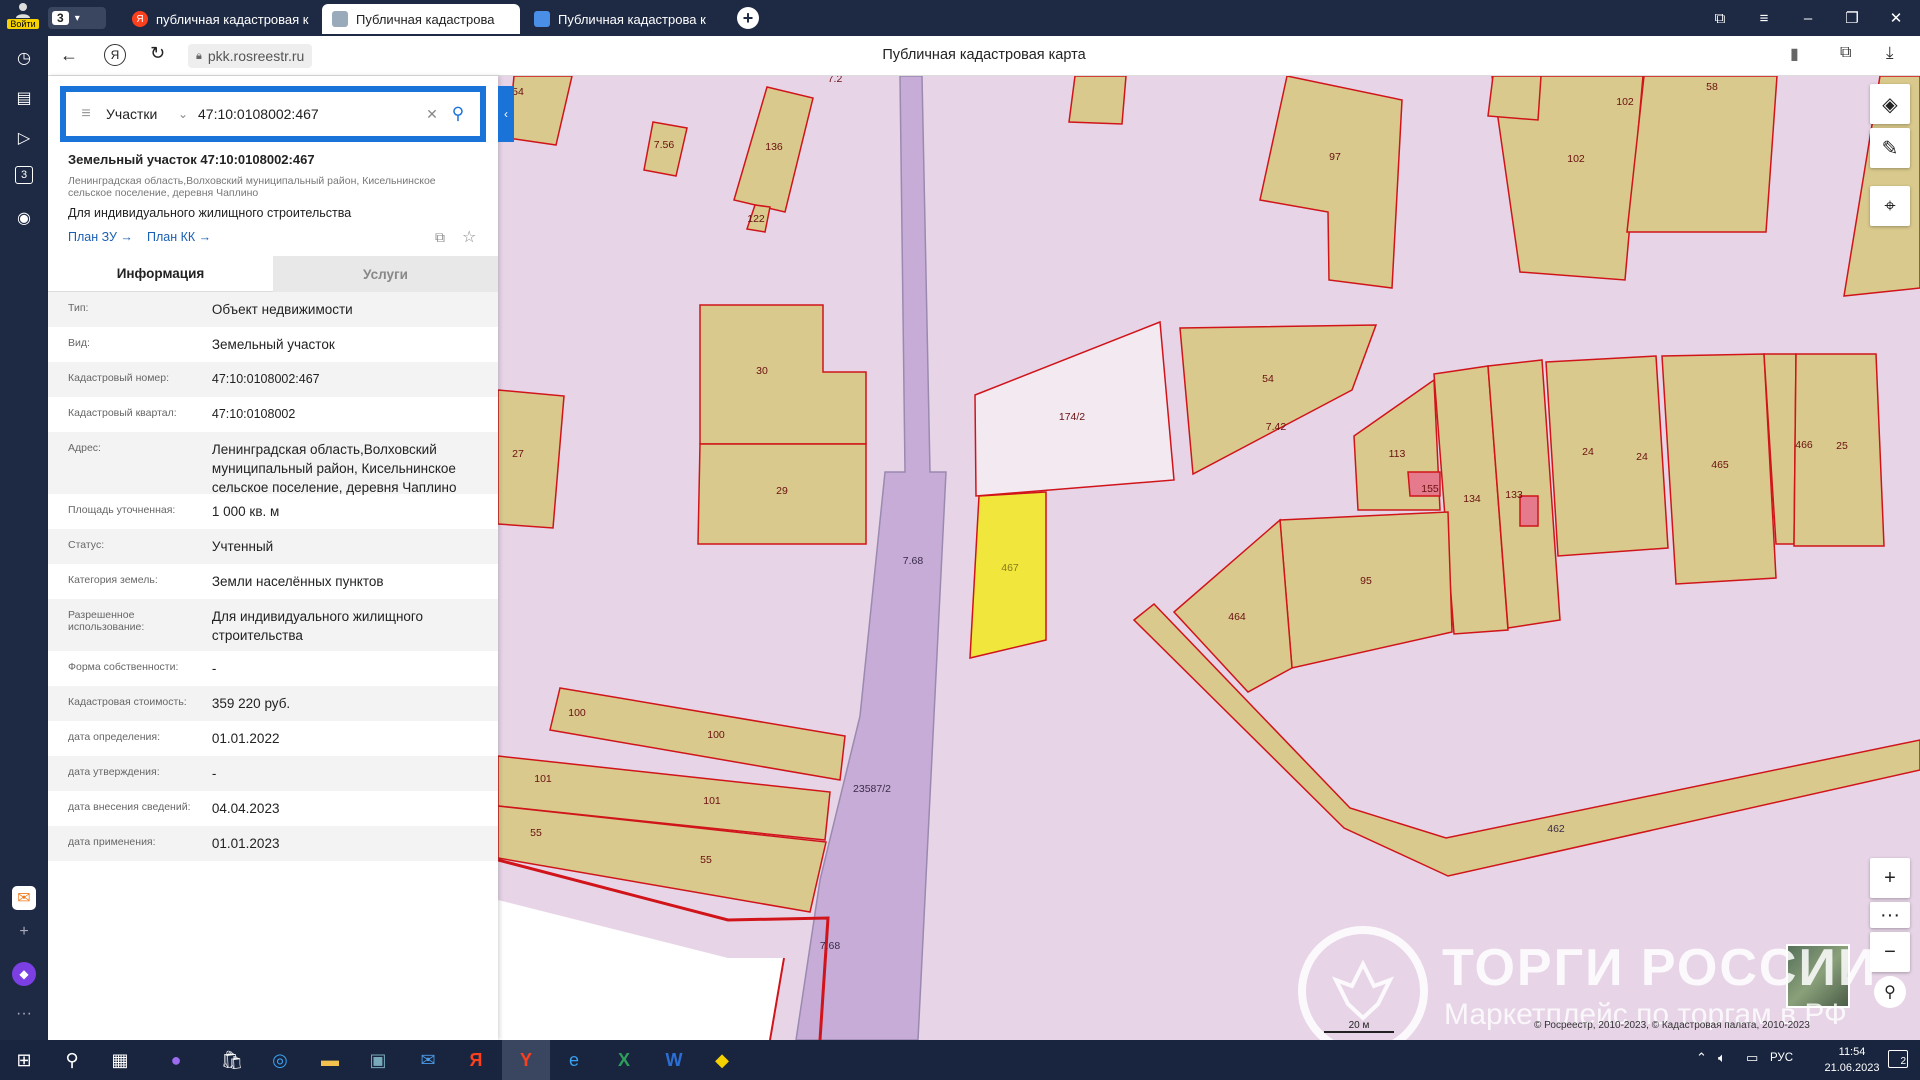 The image size is (1920, 1080). I want to click on find-on-map-icon: ⧉, so click(440, 237).